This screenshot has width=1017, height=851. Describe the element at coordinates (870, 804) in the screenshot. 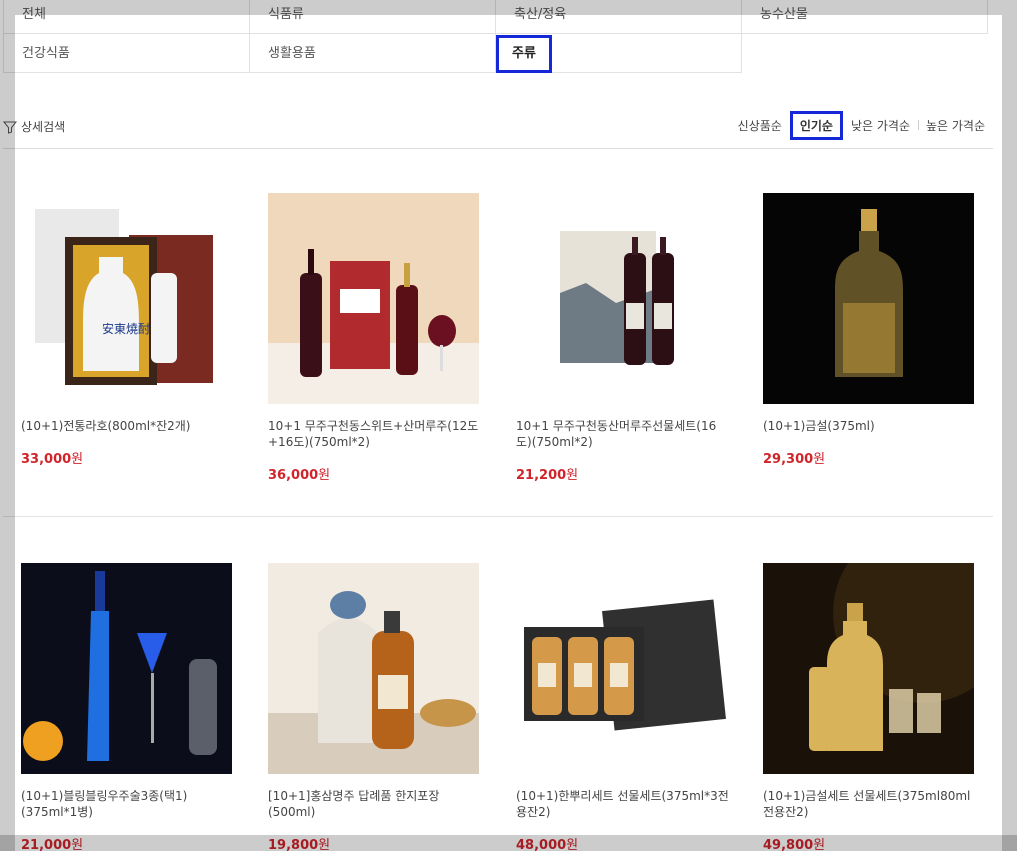

I see `product-name: (10+1)금설세트 선물세트(375ml80ml전용잔2)` at that location.